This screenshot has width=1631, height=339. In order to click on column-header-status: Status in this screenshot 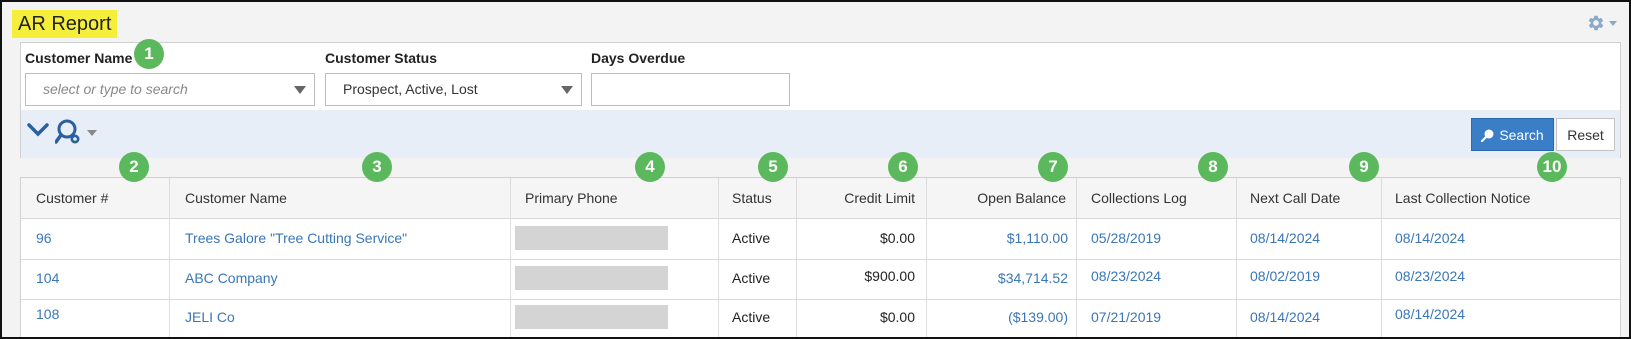, I will do `click(752, 198)`.